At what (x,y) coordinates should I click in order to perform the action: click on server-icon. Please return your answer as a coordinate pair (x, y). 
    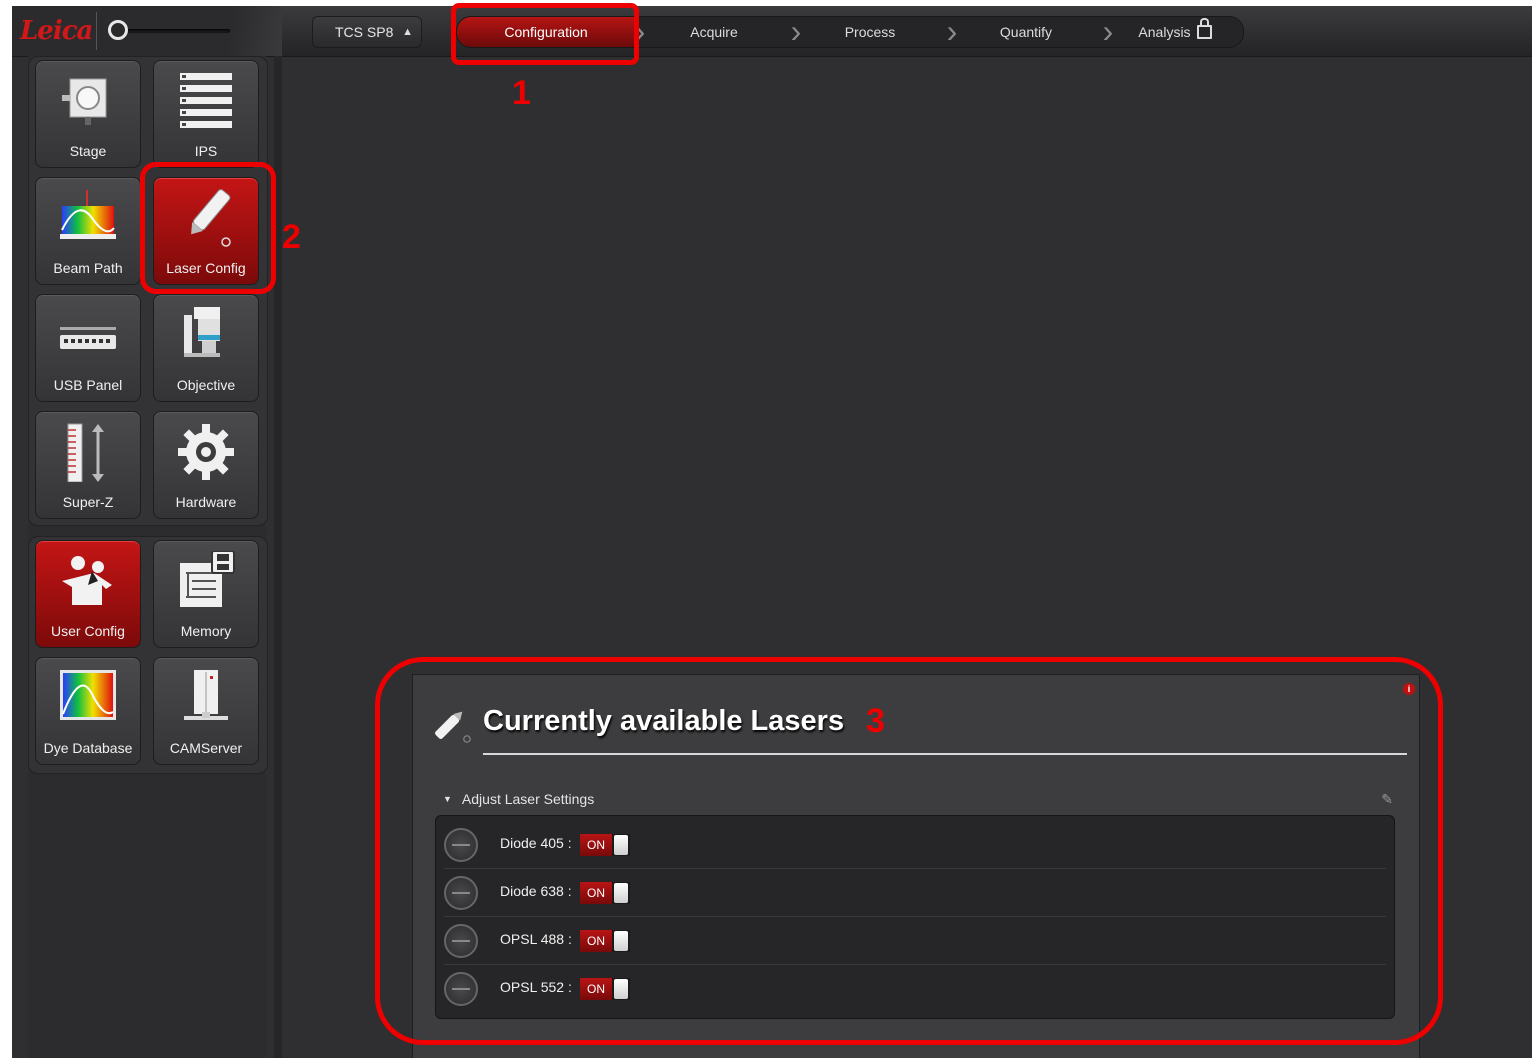
    Looking at the image, I should click on (206, 695).